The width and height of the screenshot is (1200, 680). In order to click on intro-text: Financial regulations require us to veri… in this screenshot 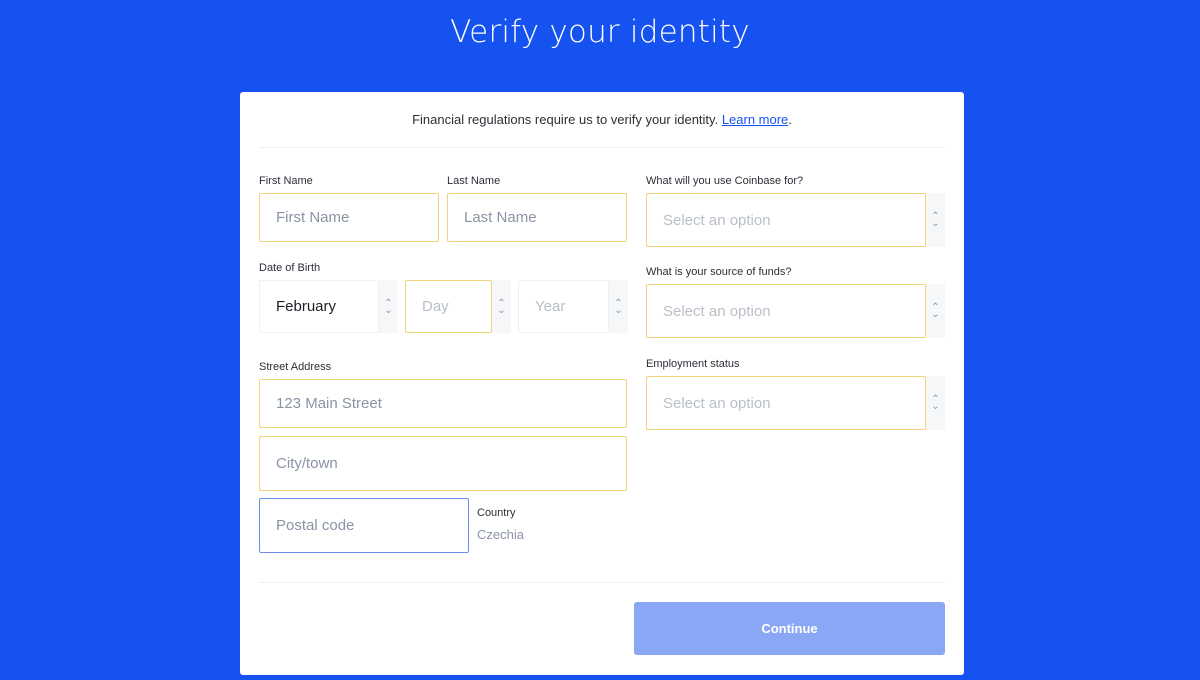, I will do `click(602, 119)`.